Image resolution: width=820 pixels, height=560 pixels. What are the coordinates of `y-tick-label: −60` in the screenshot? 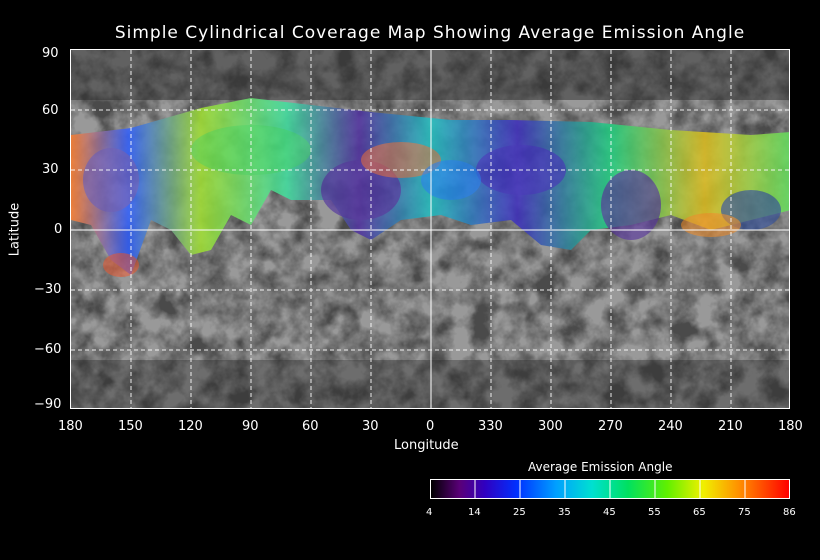 It's located at (48, 349).